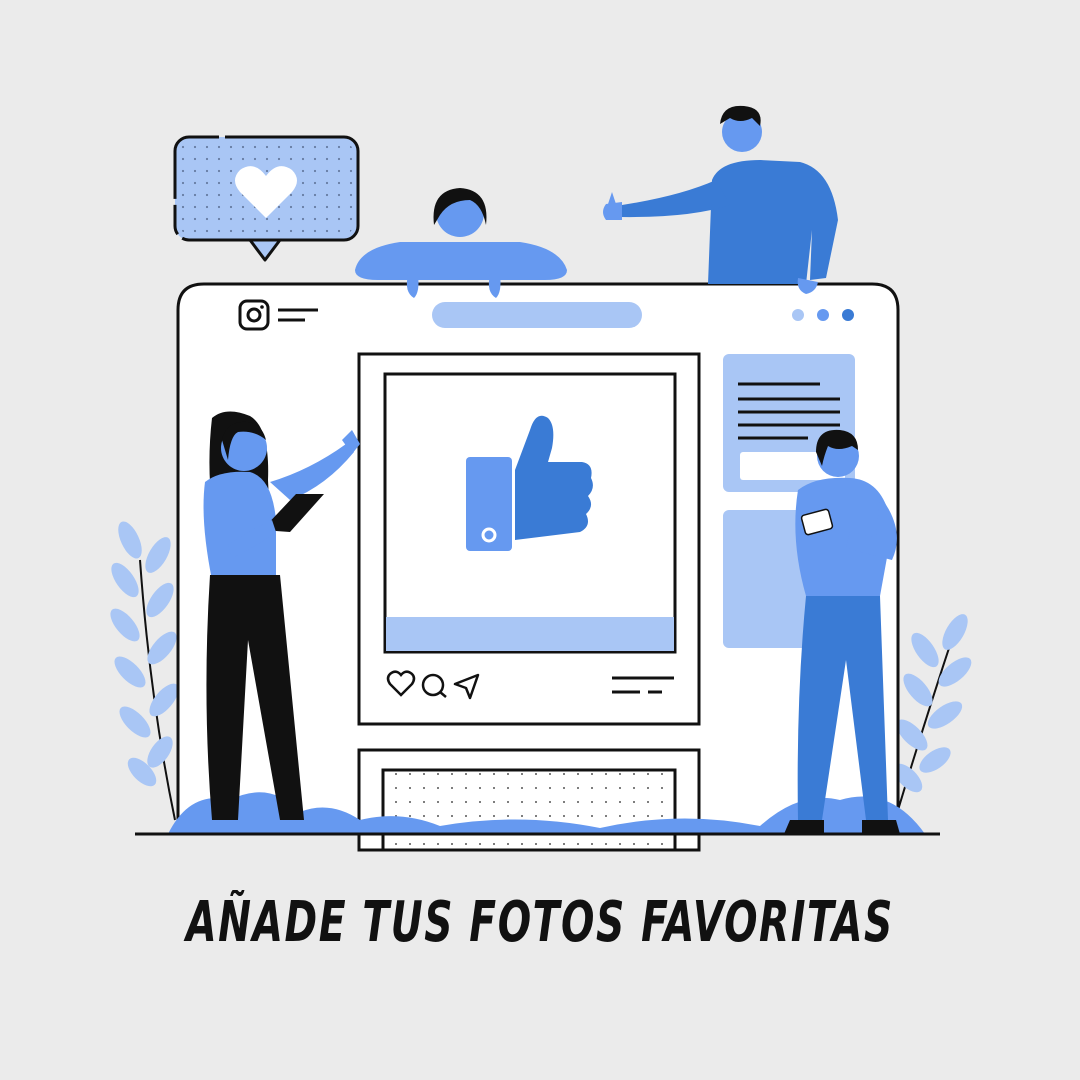  Describe the element at coordinates (932, 717) in the screenshot. I see `right-plant` at that location.